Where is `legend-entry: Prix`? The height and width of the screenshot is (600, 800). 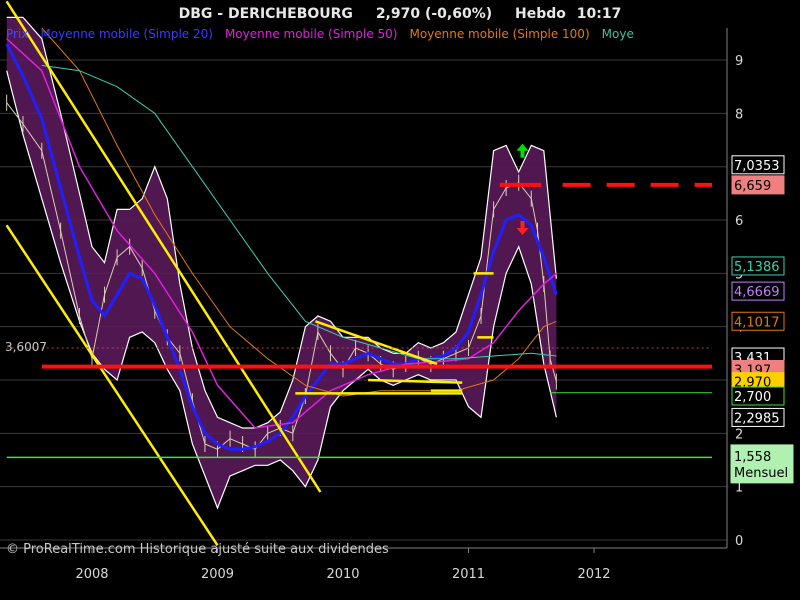 legend-entry: Prix is located at coordinates (17, 34).